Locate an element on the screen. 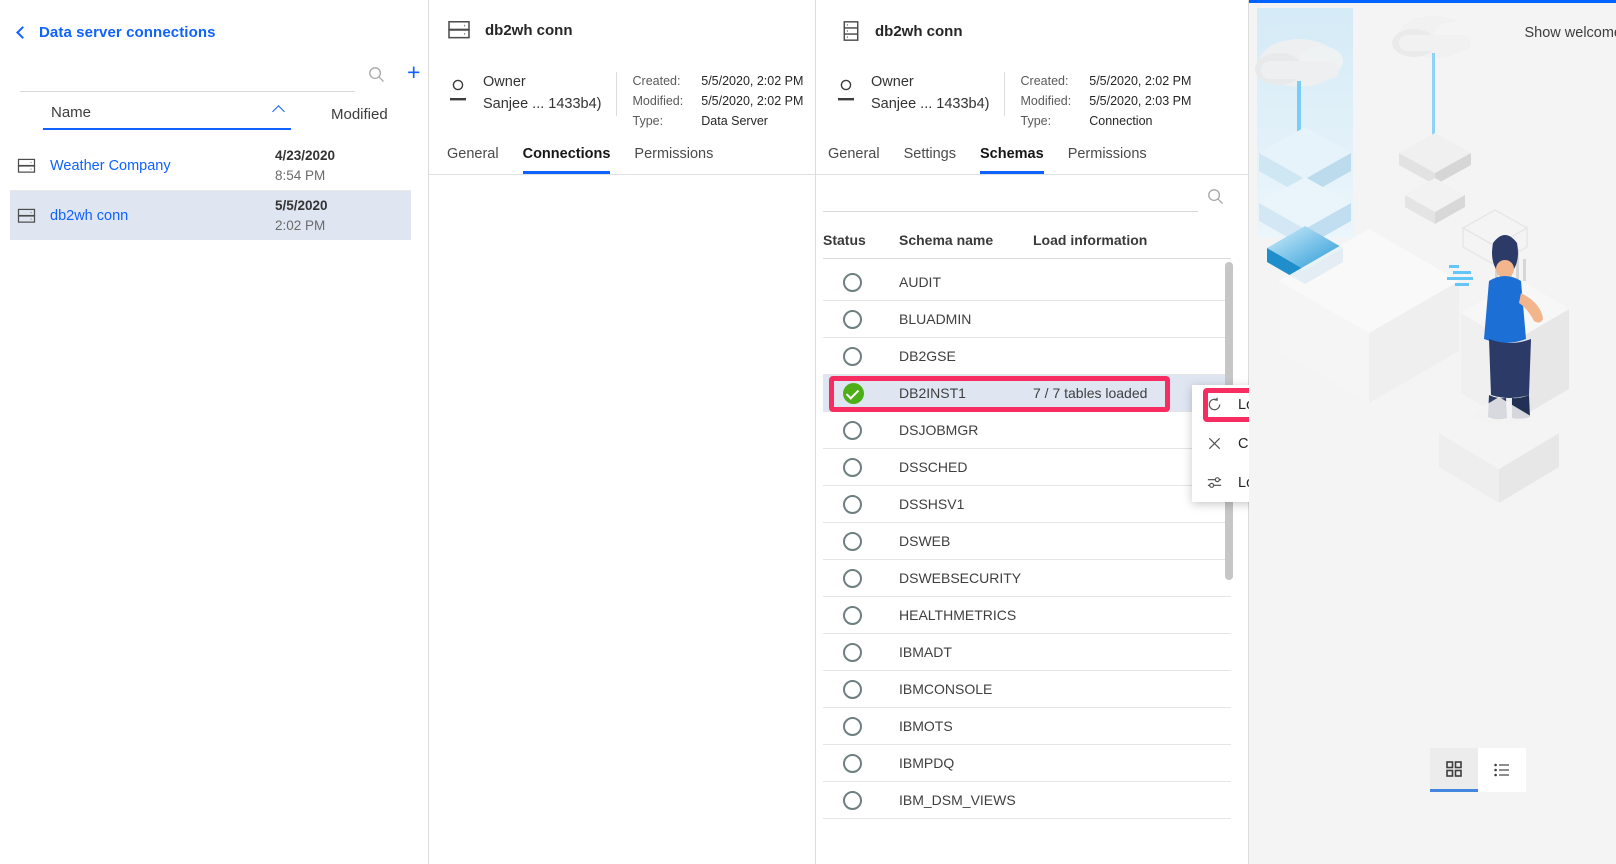 The height and width of the screenshot is (864, 1616). list-item-date: 5/5/2020 is located at coordinates (301, 206).